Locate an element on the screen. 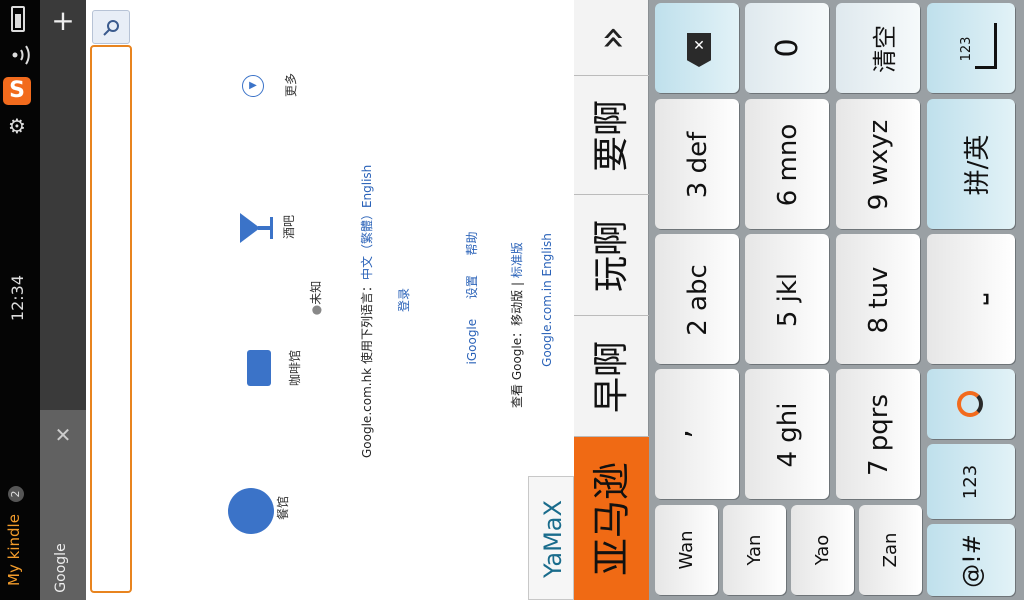  browser-tab: ✕ Google is located at coordinates (63, 505).